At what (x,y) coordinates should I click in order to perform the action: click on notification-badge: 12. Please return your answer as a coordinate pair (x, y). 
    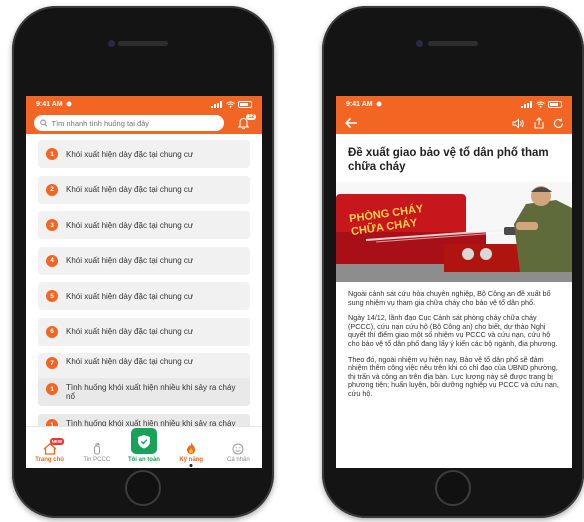
    Looking at the image, I should click on (251, 117).